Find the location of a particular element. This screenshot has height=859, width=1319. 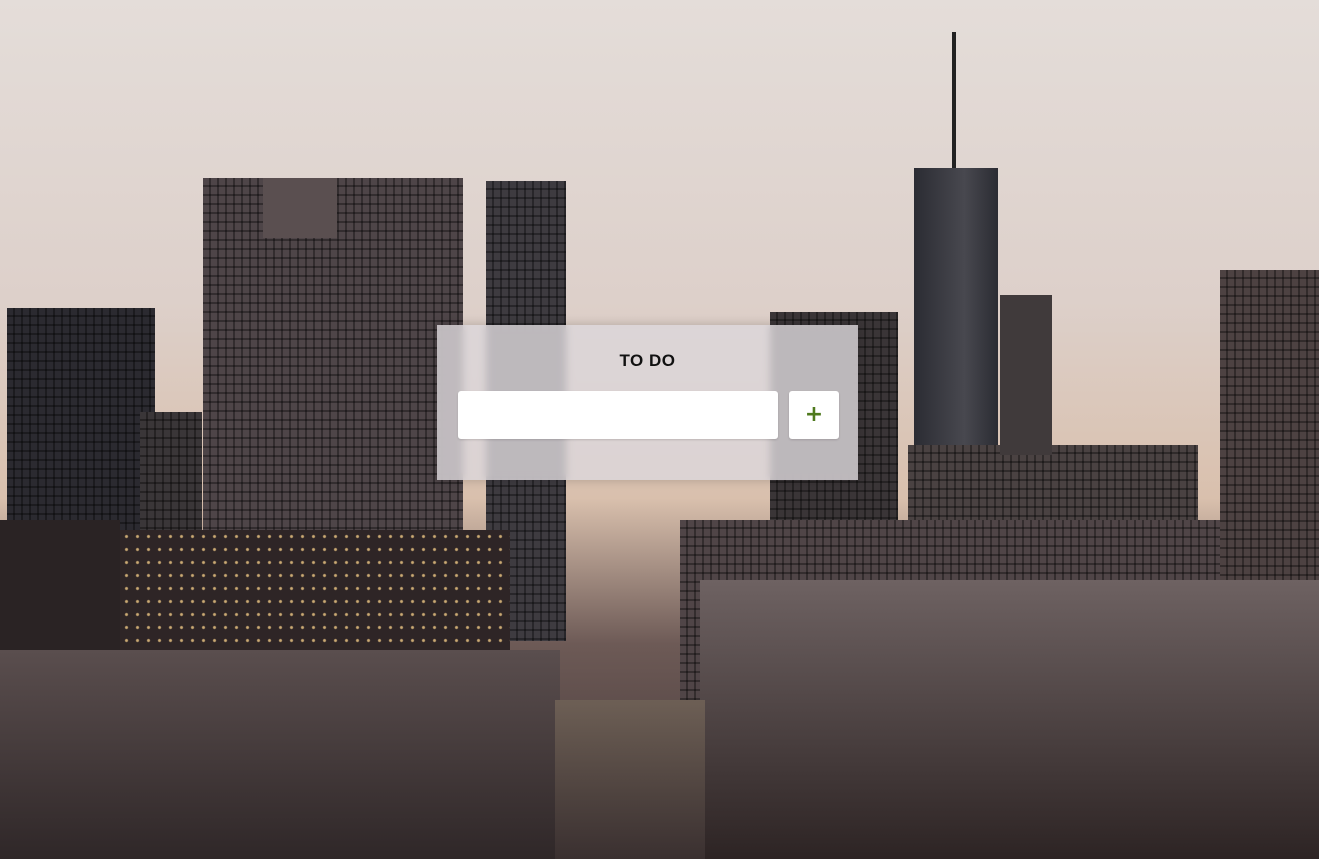

building-municipal-tower is located at coordinates (1026, 375).